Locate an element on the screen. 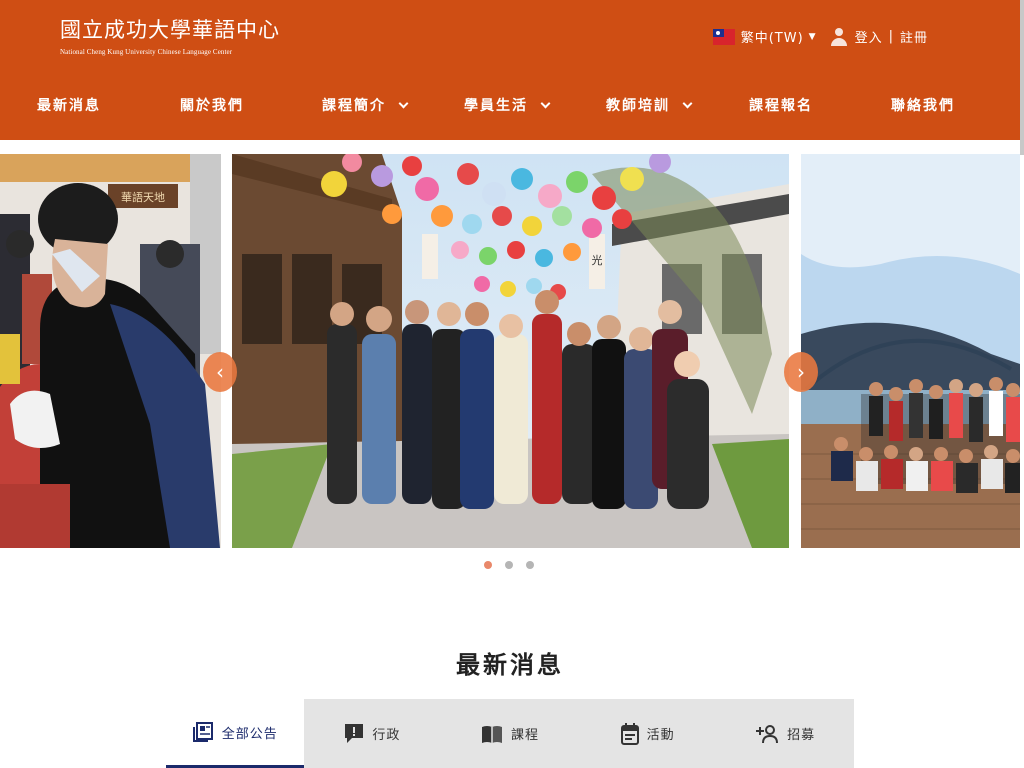 The width and height of the screenshot is (1024, 768). nav-label: 最新消息 is located at coordinates (69, 106).